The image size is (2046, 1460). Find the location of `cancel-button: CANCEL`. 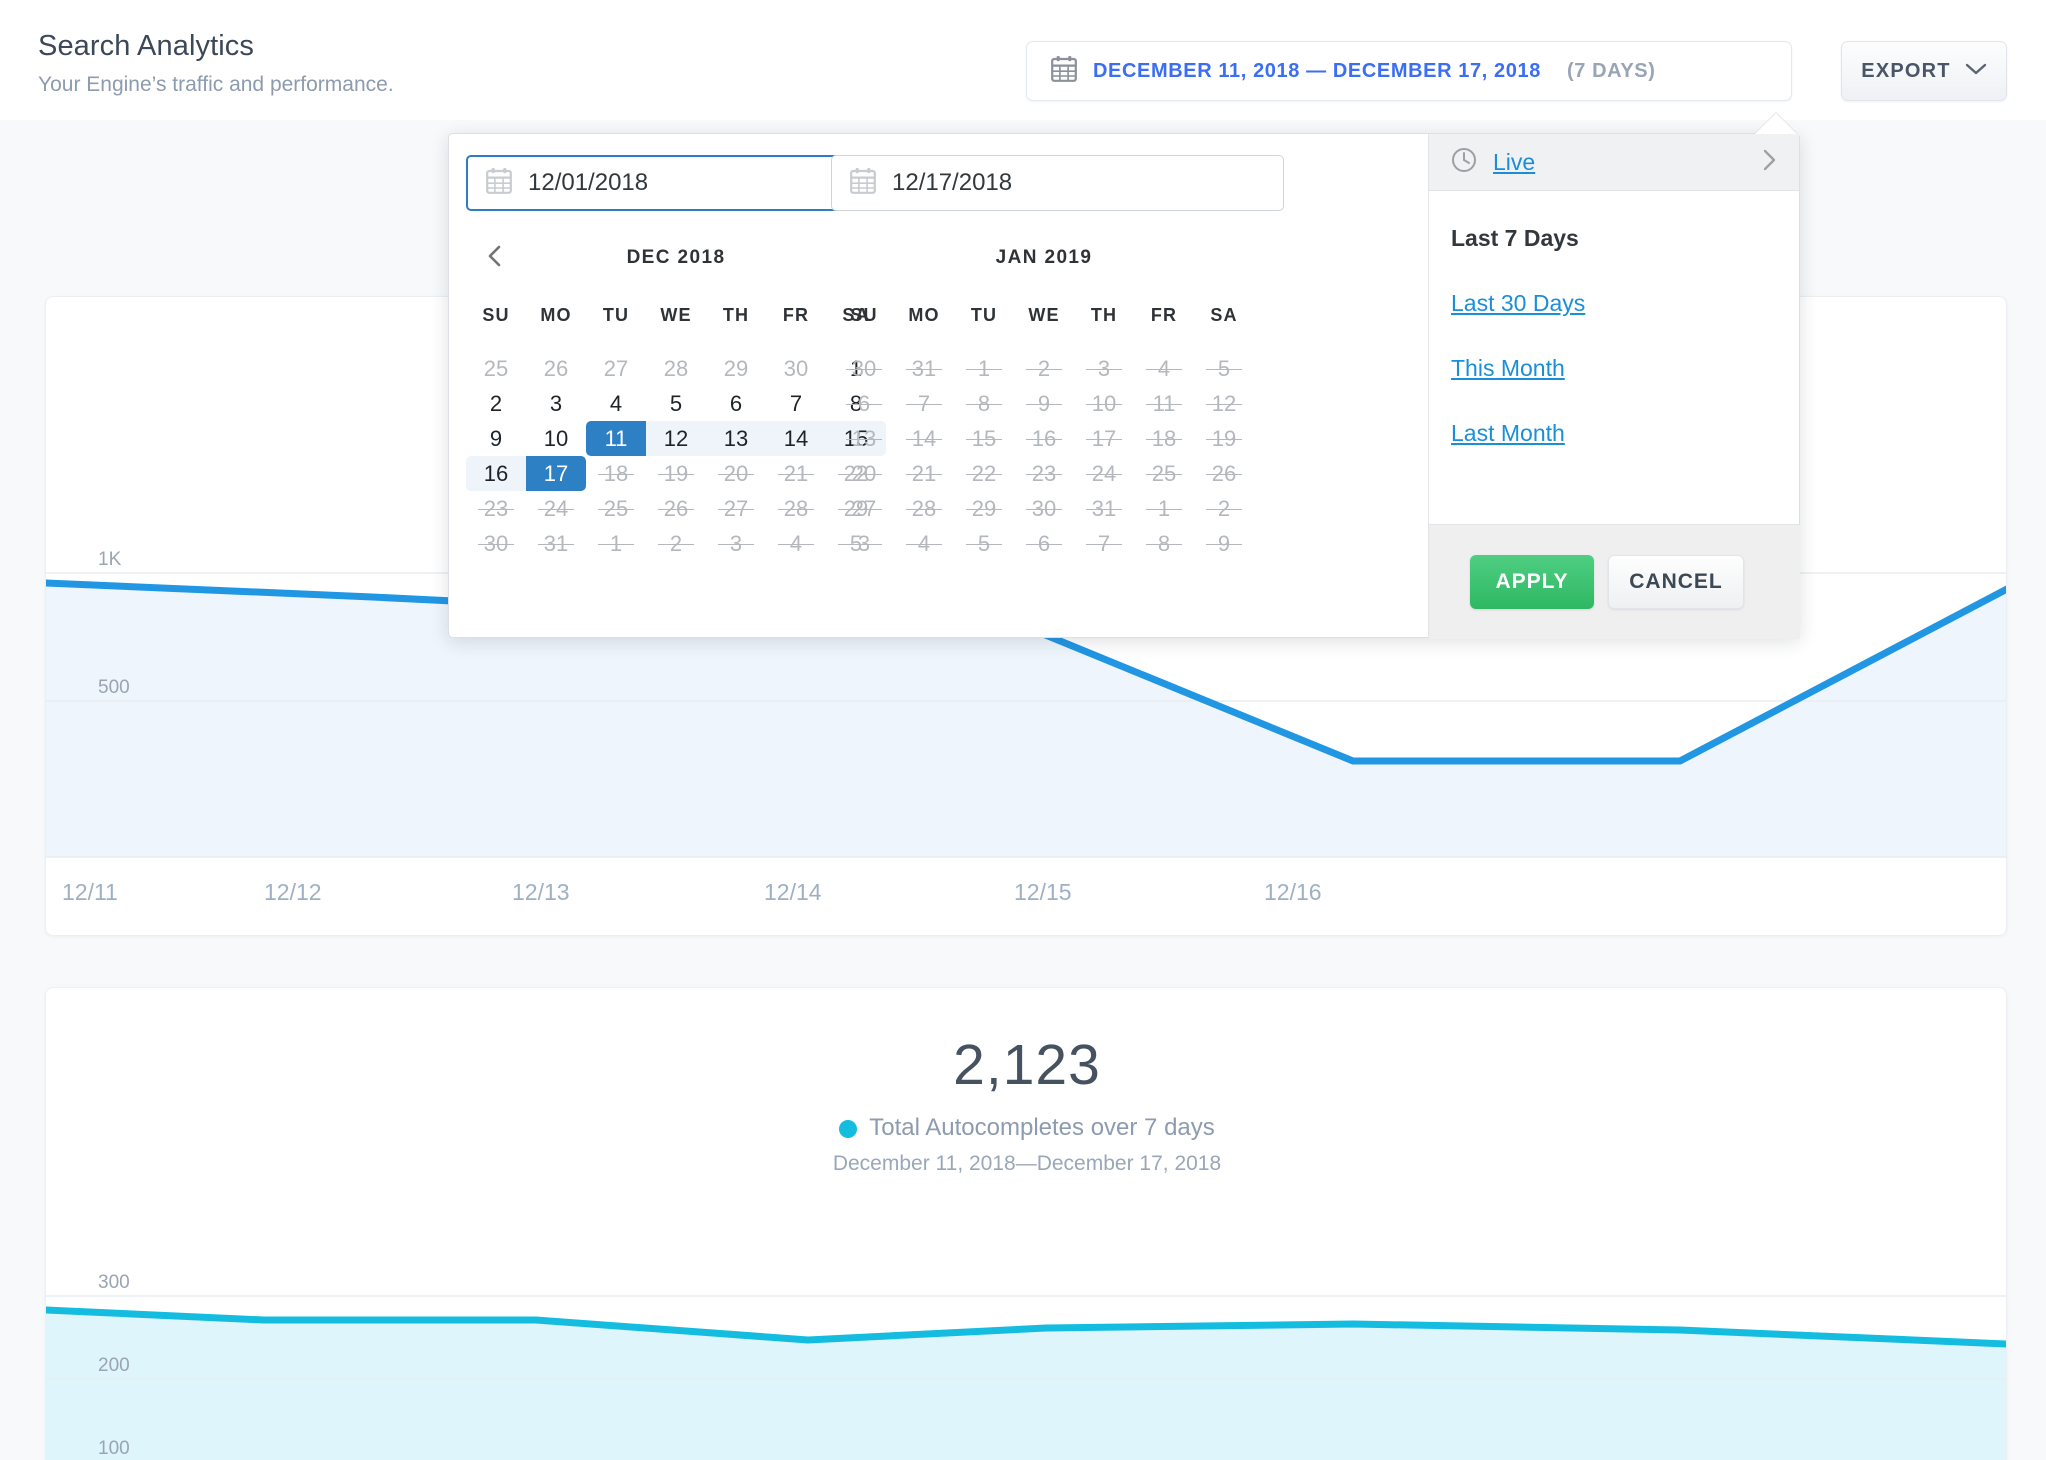

cancel-button: CANCEL is located at coordinates (1676, 582).